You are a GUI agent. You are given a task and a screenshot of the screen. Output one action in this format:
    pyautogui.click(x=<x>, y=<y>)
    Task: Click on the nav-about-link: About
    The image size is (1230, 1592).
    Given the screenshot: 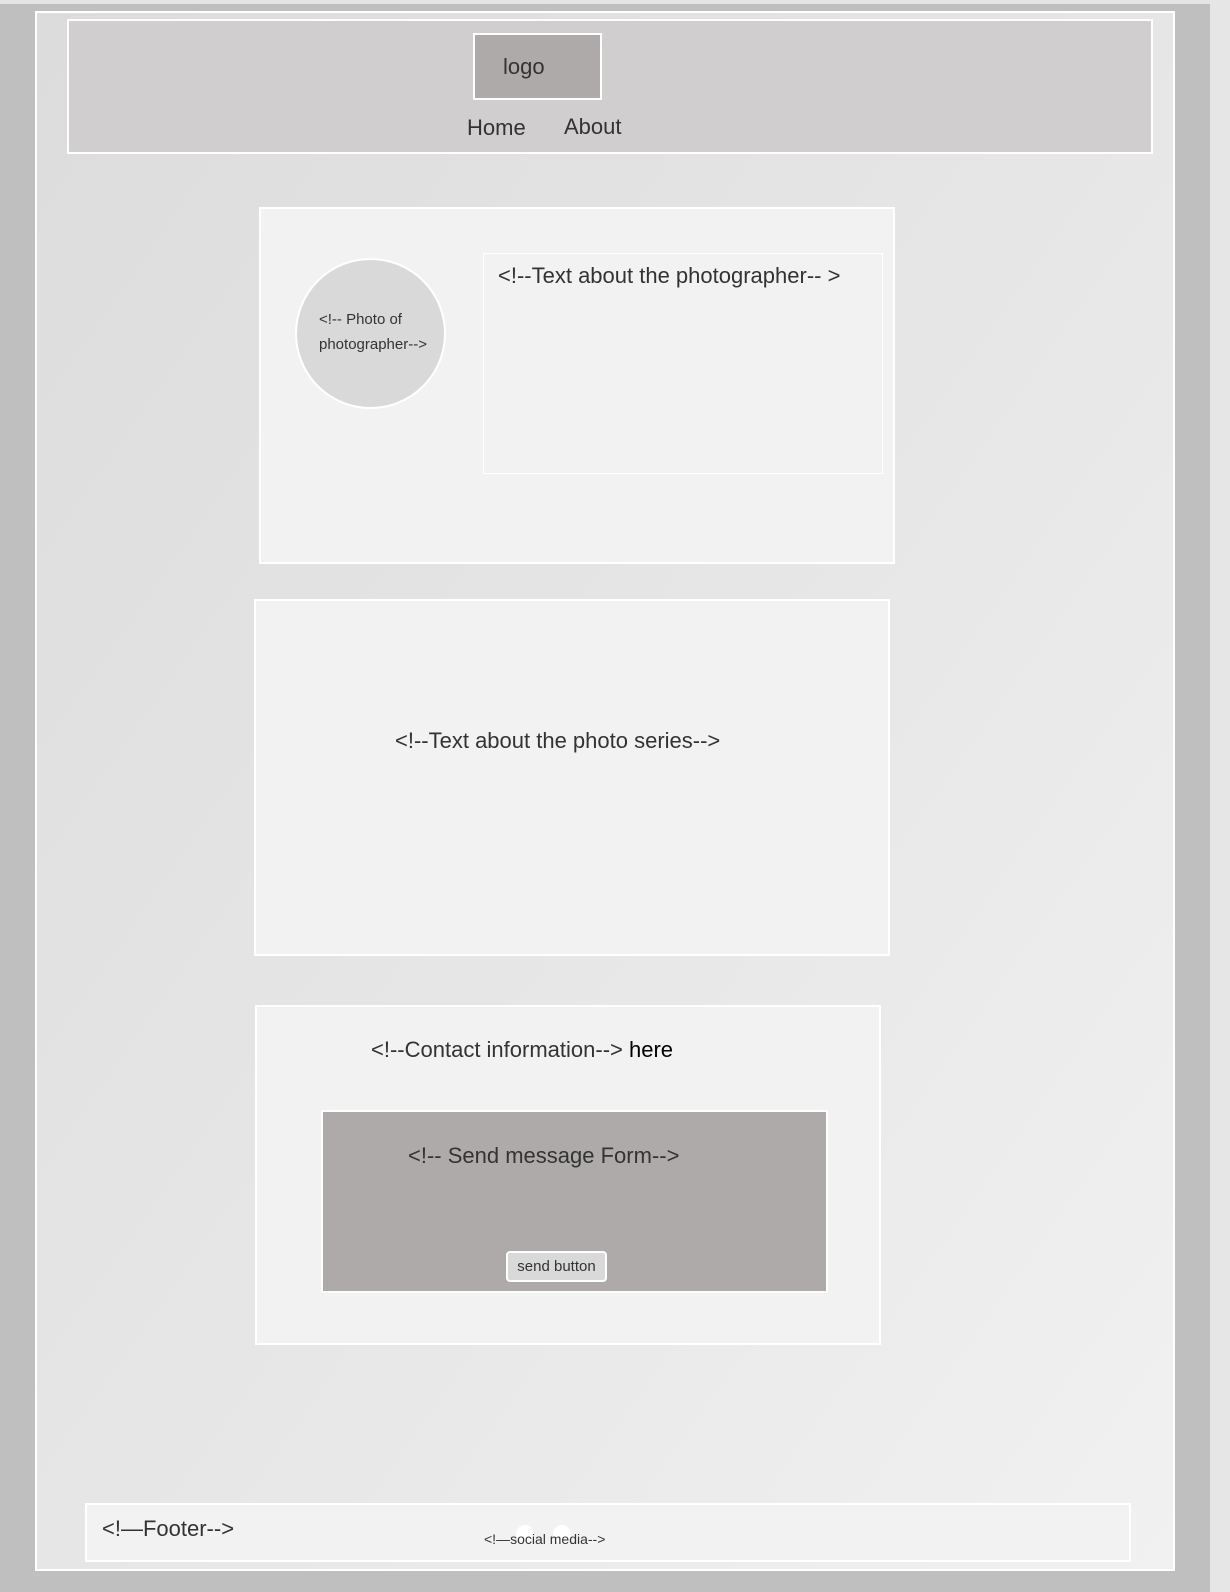 What is the action you would take?
    pyautogui.click(x=593, y=127)
    